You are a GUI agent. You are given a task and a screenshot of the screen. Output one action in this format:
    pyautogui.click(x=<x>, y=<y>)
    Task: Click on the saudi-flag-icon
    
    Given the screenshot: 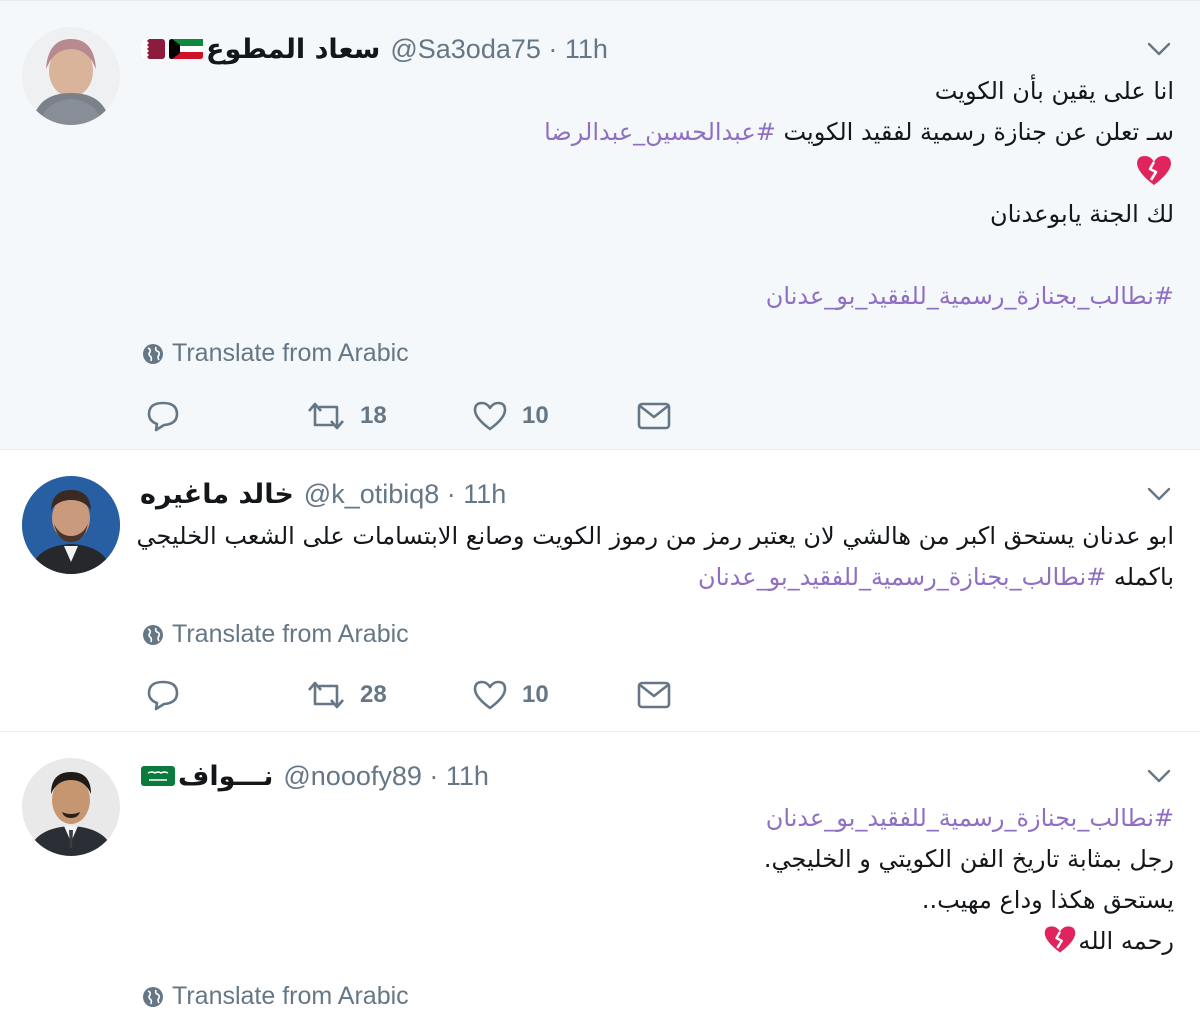 What is the action you would take?
    pyautogui.click(x=158, y=776)
    